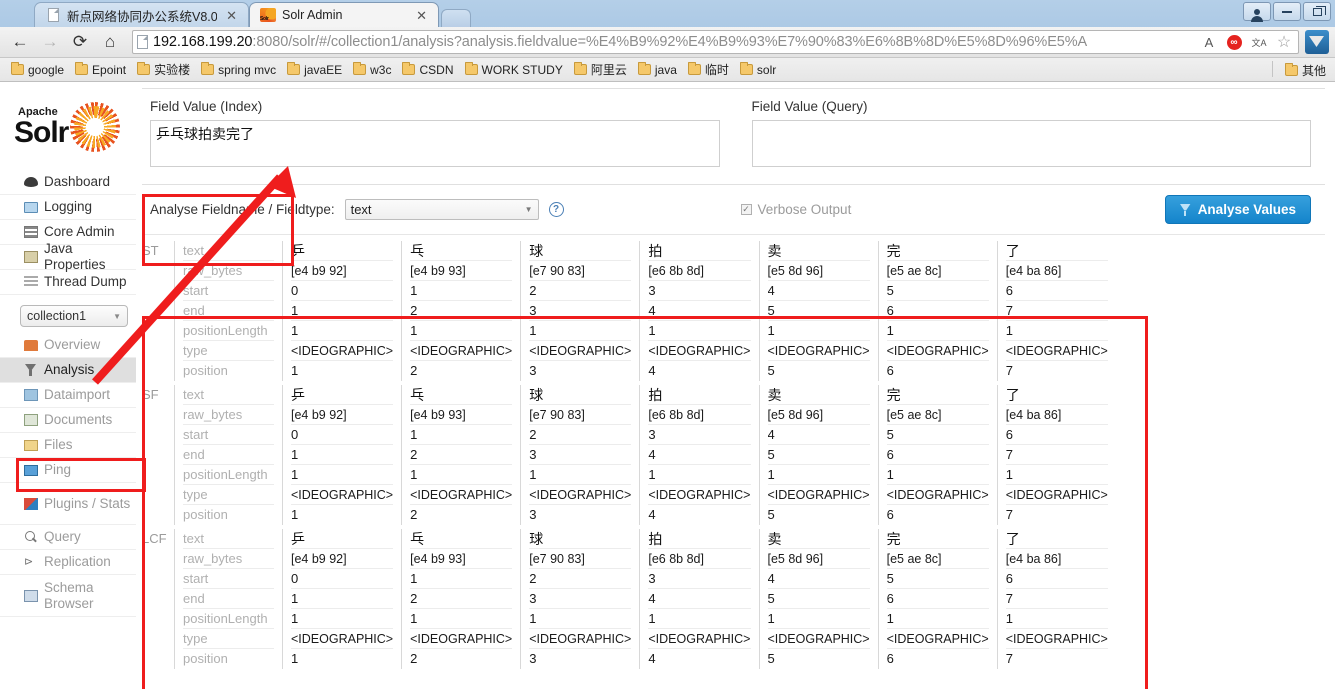 This screenshot has width=1335, height=698. Describe the element at coordinates (68, 395) in the screenshot. I see `sidebar-item-dataimport: Dataimport` at that location.